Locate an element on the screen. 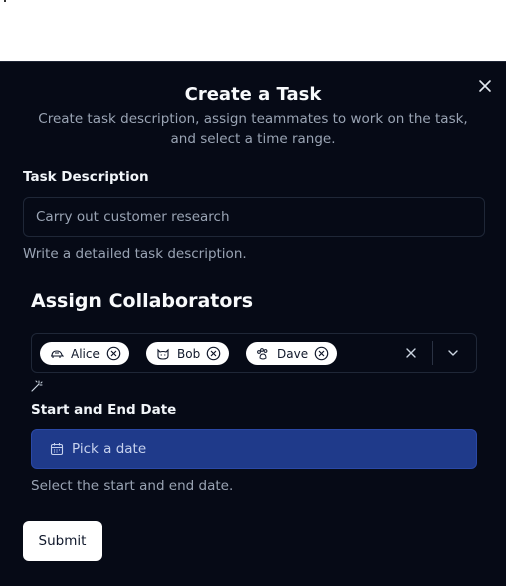 The height and width of the screenshot is (586, 506). turtle-icon is located at coordinates (57, 353).